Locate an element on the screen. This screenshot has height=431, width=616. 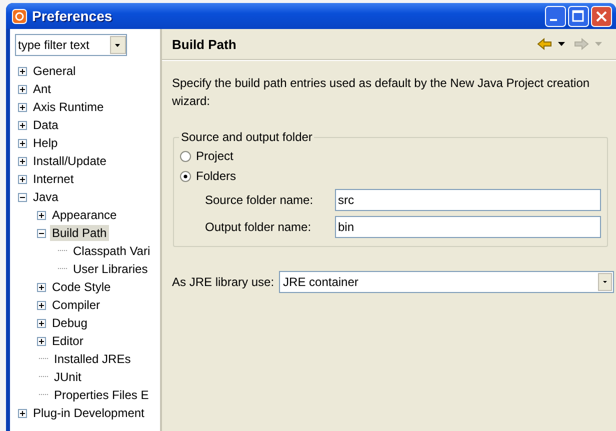
folder-name-field: bin is located at coordinates (468, 227).